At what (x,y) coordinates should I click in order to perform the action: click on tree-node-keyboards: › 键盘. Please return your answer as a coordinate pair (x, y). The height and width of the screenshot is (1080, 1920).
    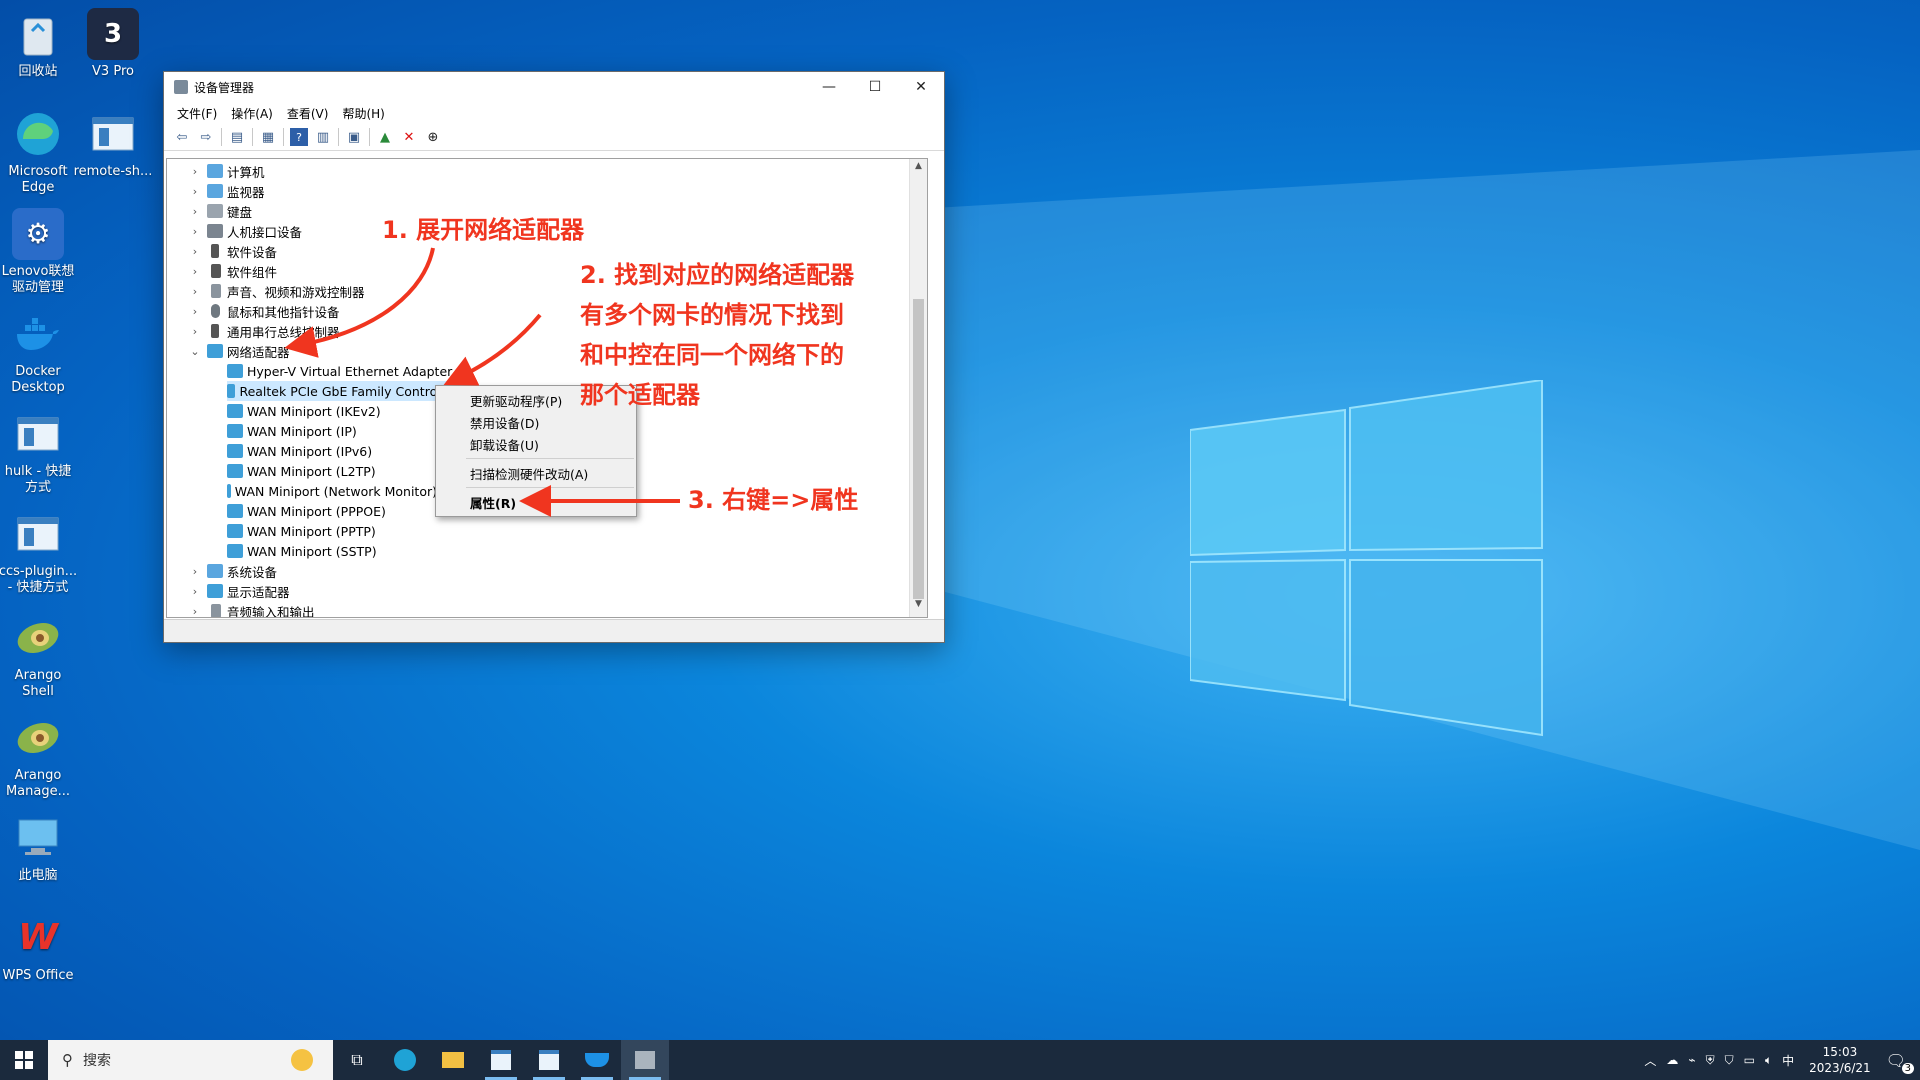
    Looking at the image, I should click on (220, 211).